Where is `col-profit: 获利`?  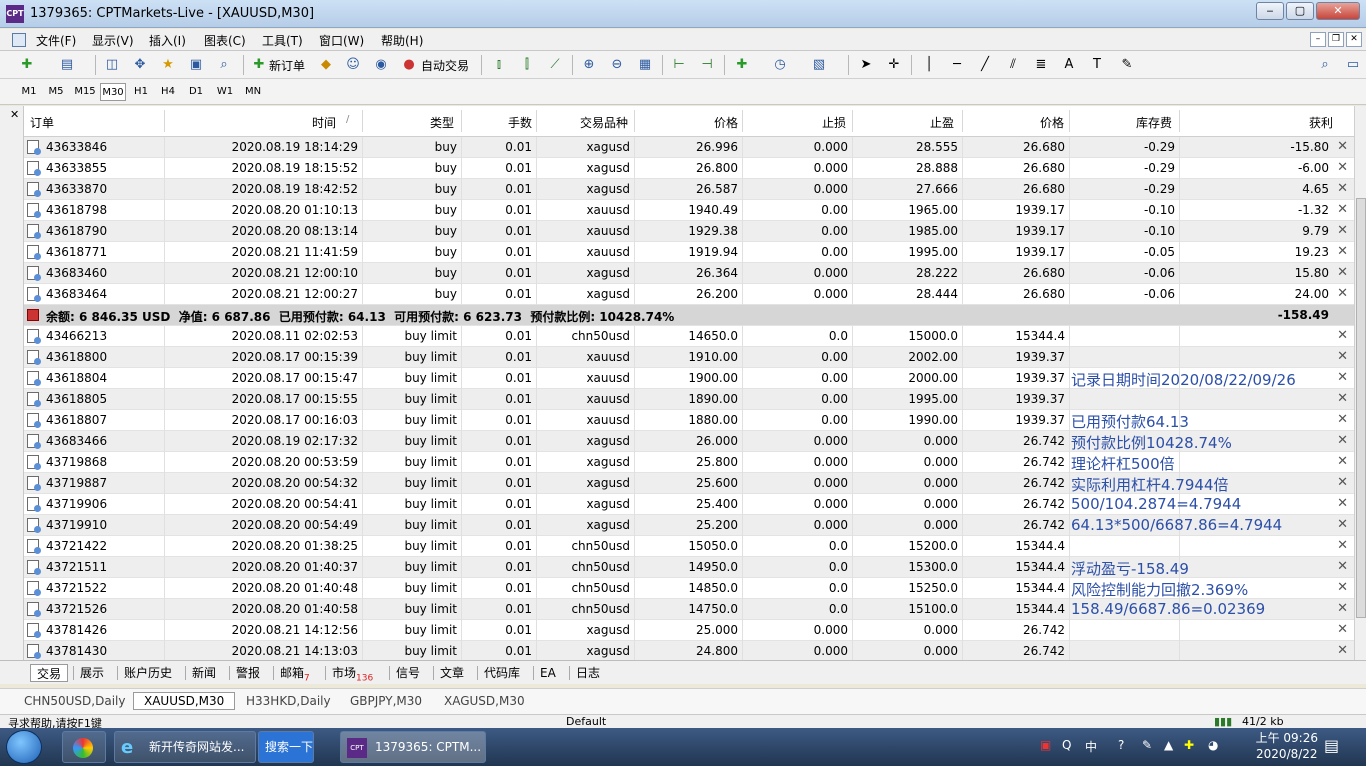 col-profit: 获利 is located at coordinates (1321, 122).